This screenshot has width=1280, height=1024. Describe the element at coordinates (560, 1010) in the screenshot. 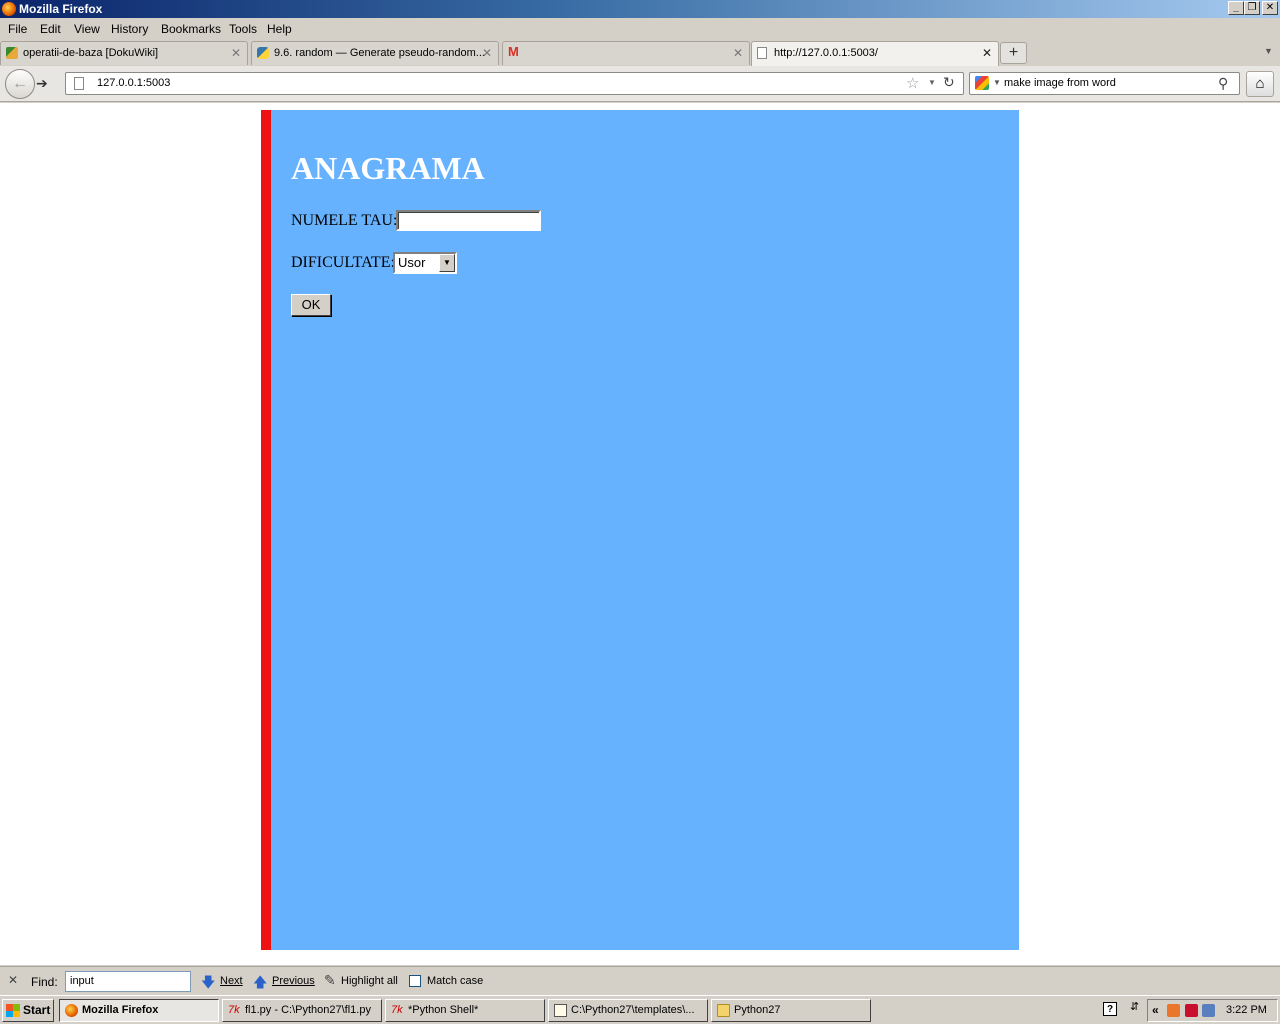

I see `editor-icon` at that location.